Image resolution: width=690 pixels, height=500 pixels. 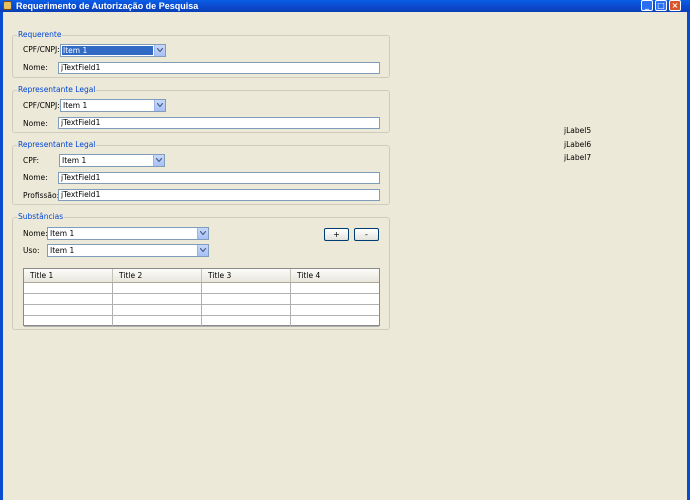 I want to click on minimize-icon: _, so click(x=647, y=5).